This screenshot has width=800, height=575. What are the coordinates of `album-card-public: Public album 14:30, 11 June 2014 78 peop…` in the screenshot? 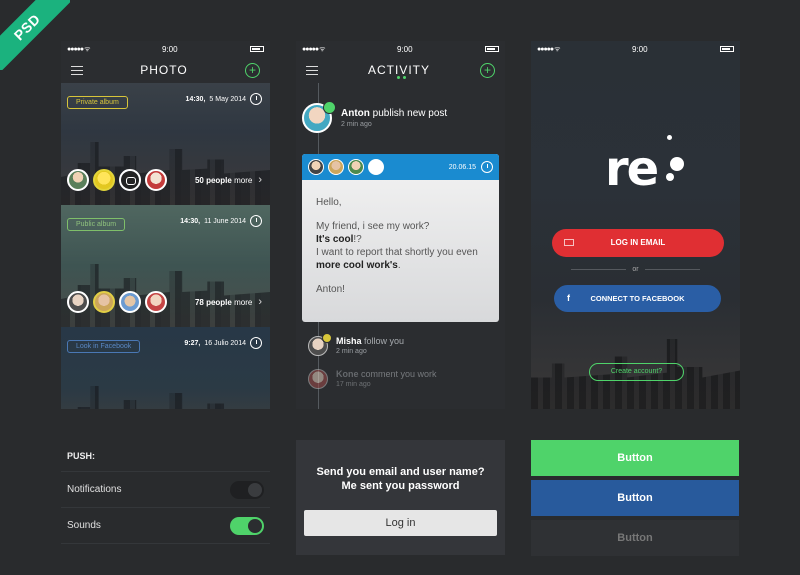 It's located at (165, 266).